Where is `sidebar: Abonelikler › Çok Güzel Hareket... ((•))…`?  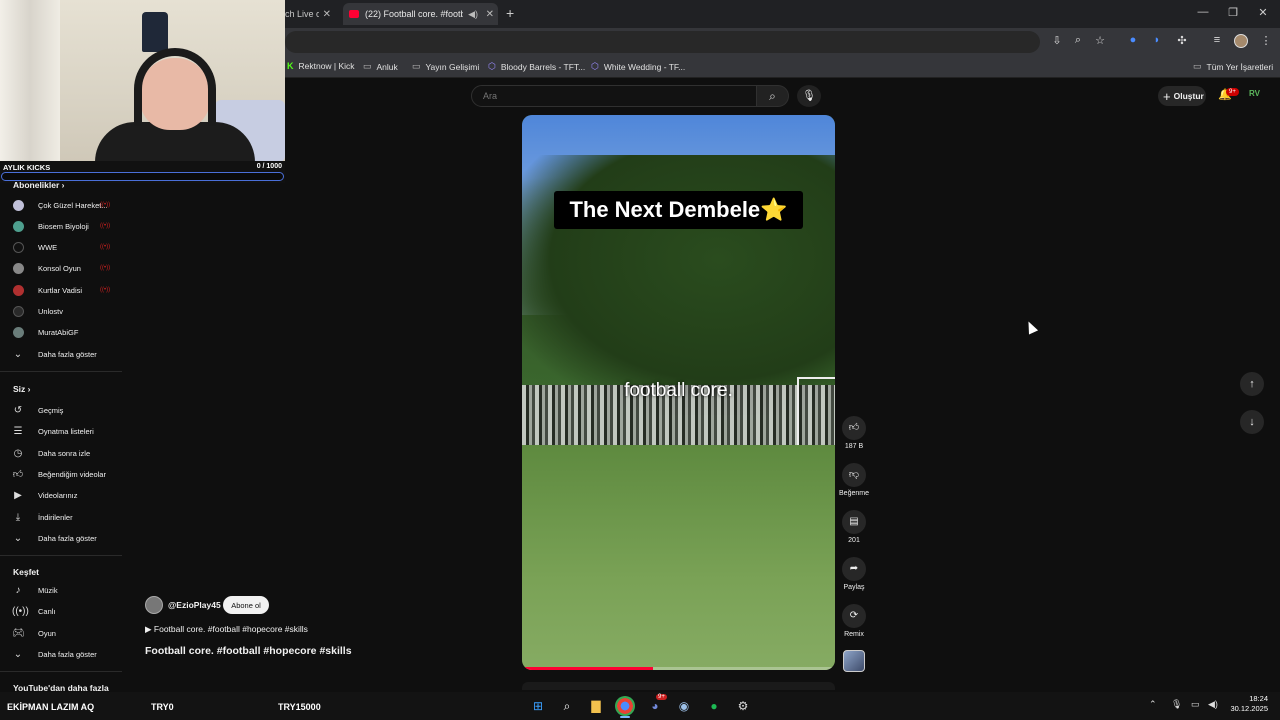 sidebar: Abonelikler › Çok Güzel Hareket... ((•))… is located at coordinates (61, 435).